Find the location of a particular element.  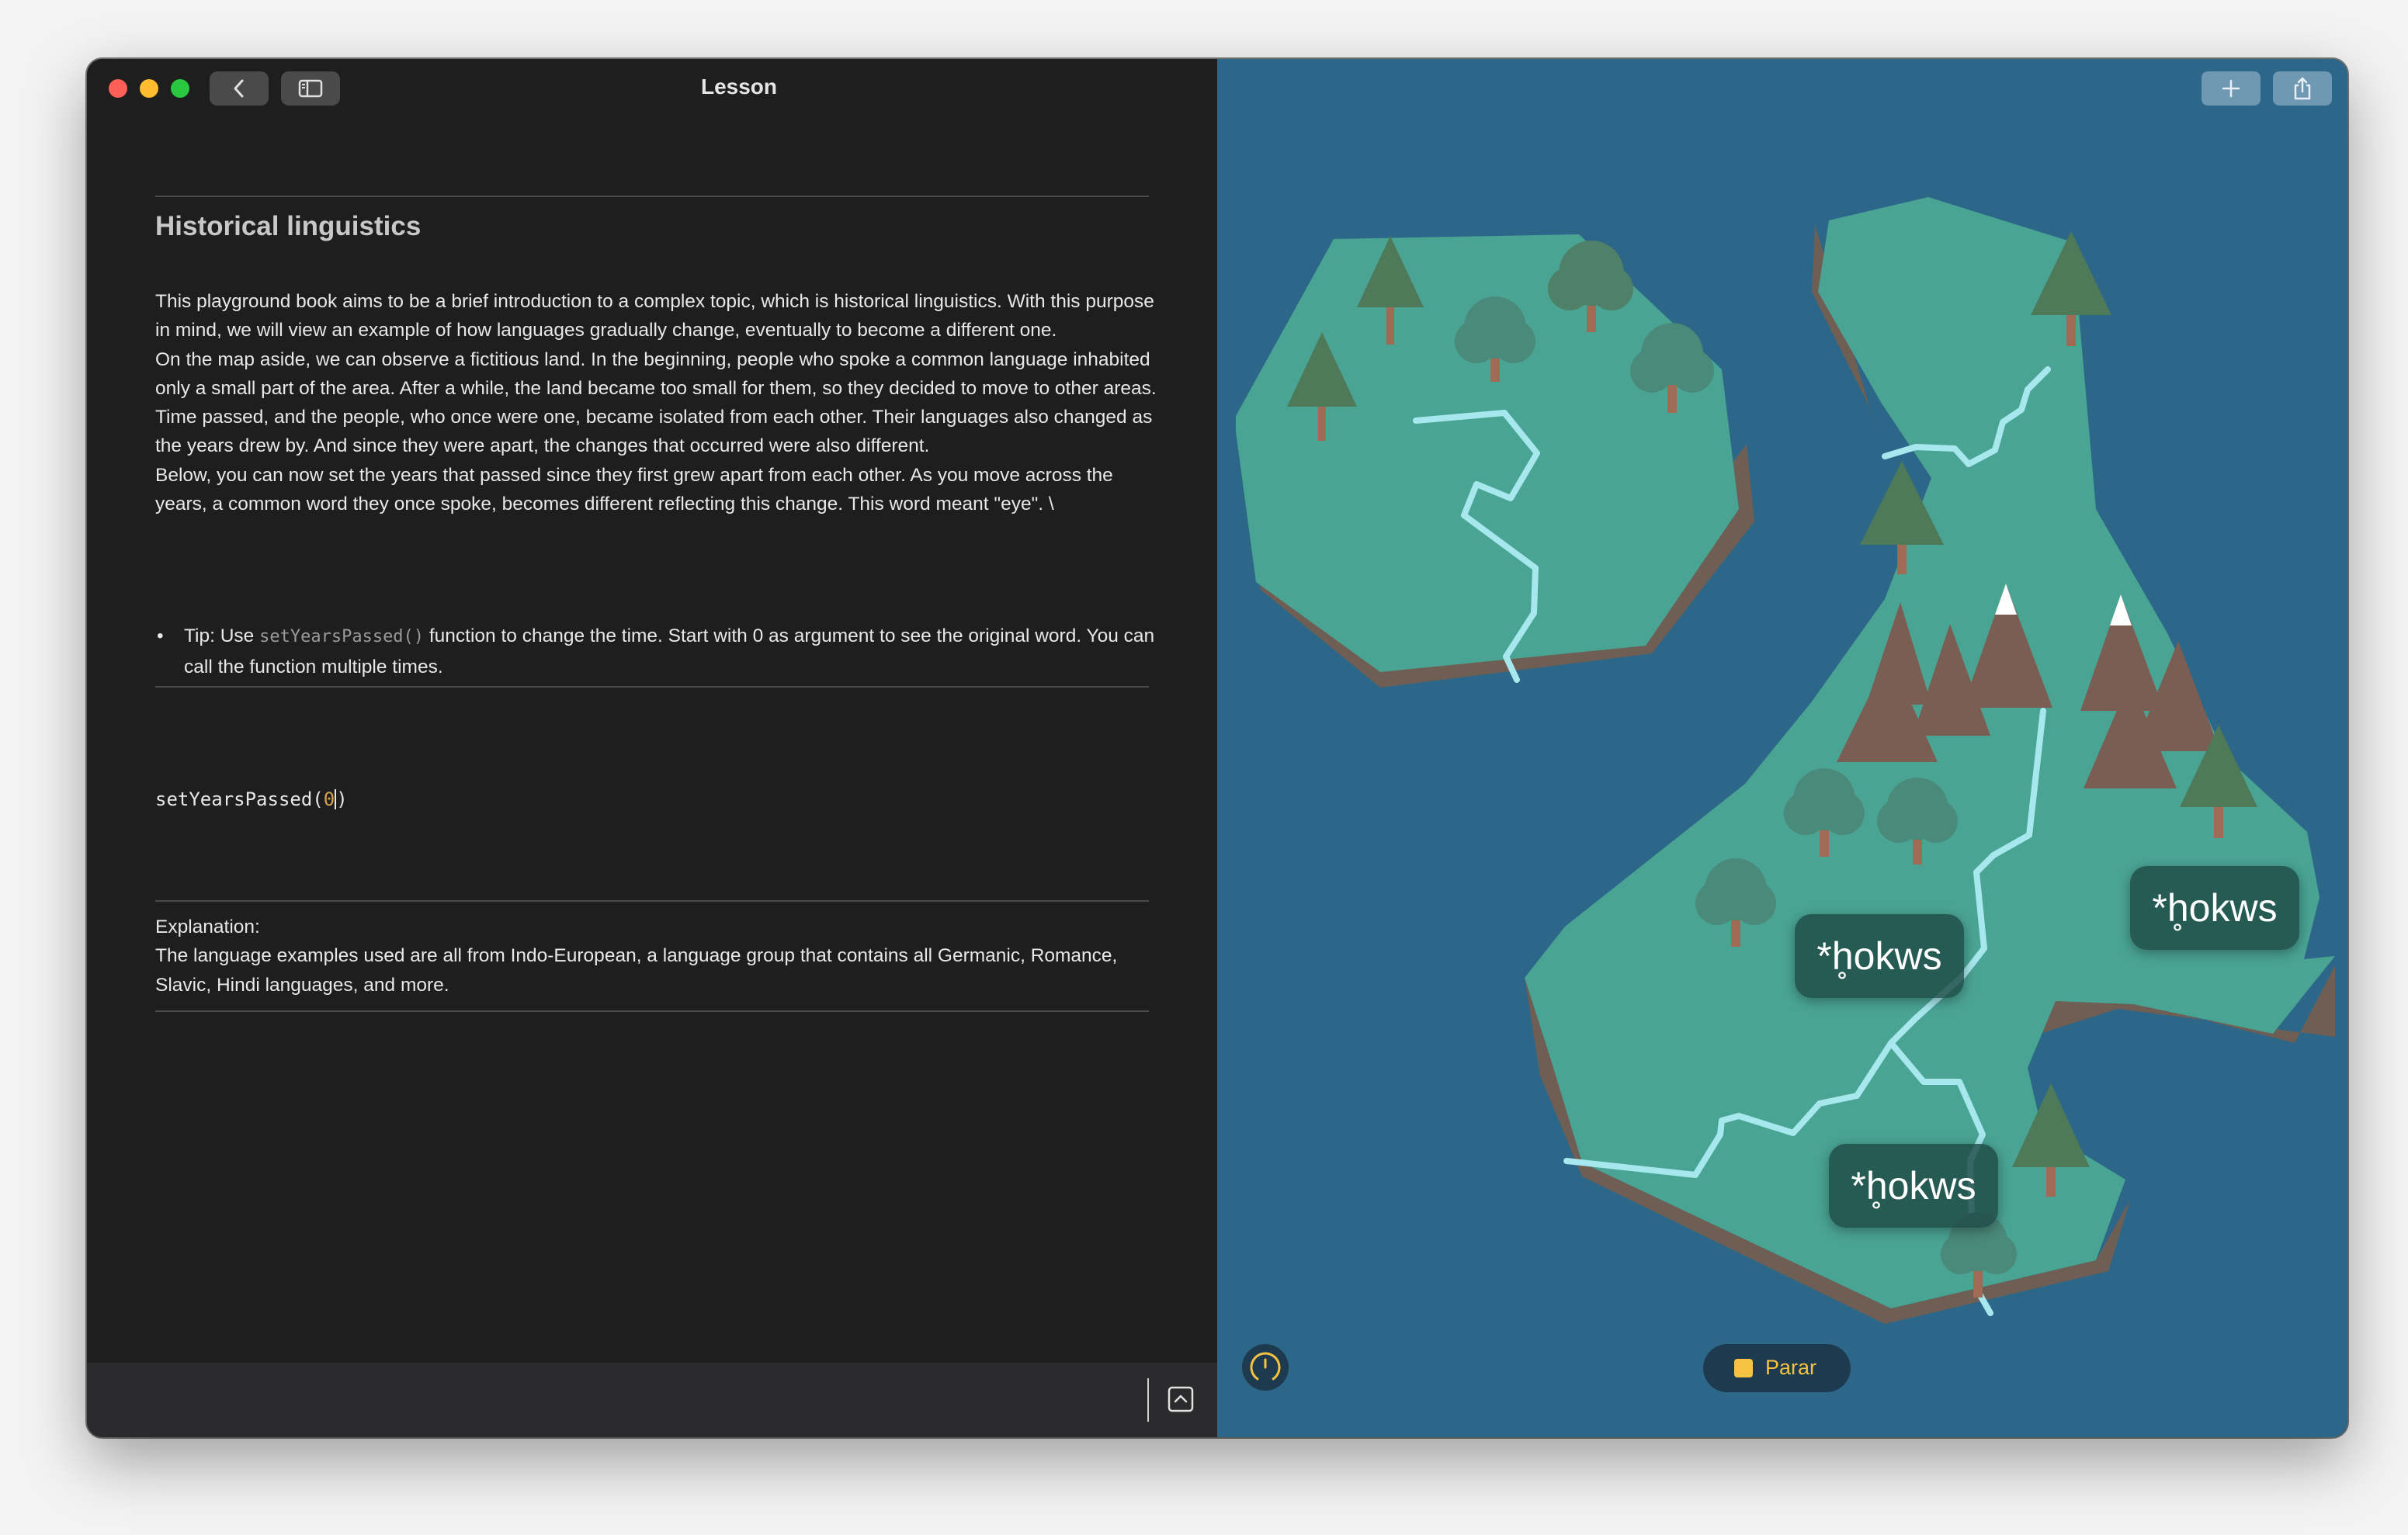

expand-button is located at coordinates (1181, 1401).